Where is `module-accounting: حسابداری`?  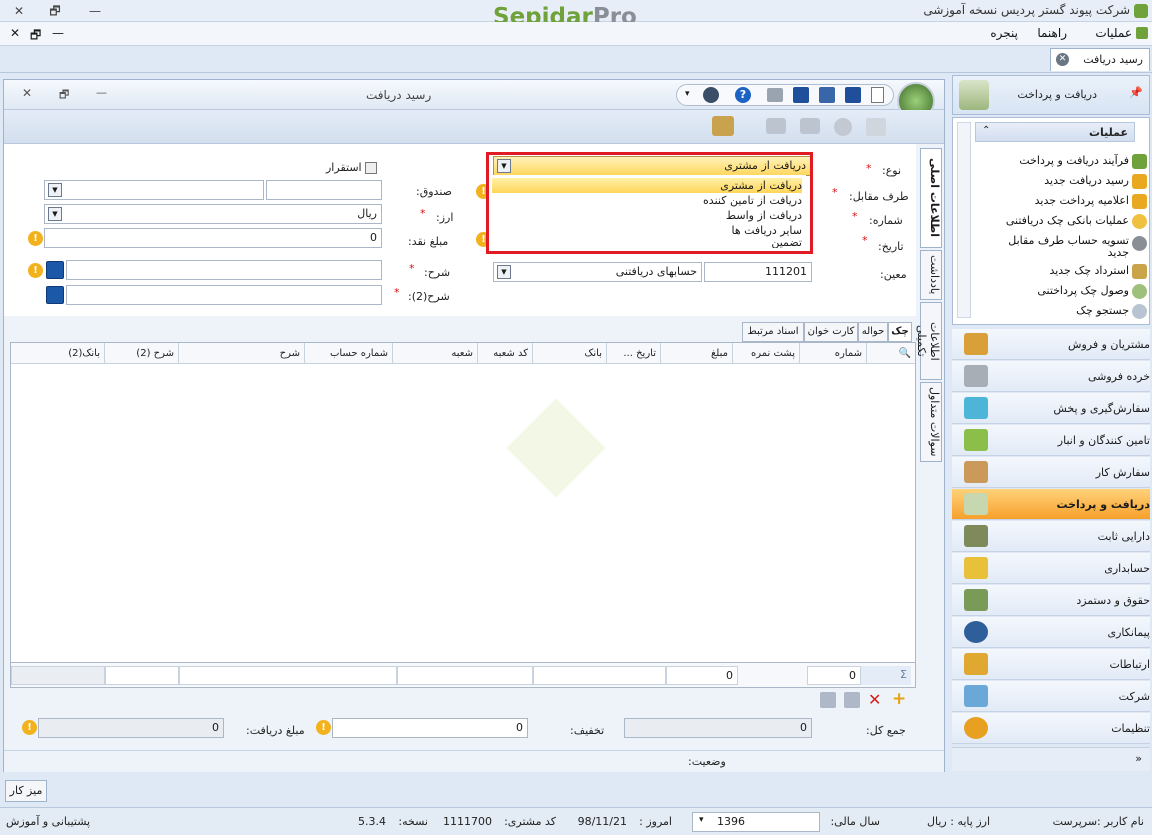 module-accounting: حسابداری is located at coordinates (1051, 568).